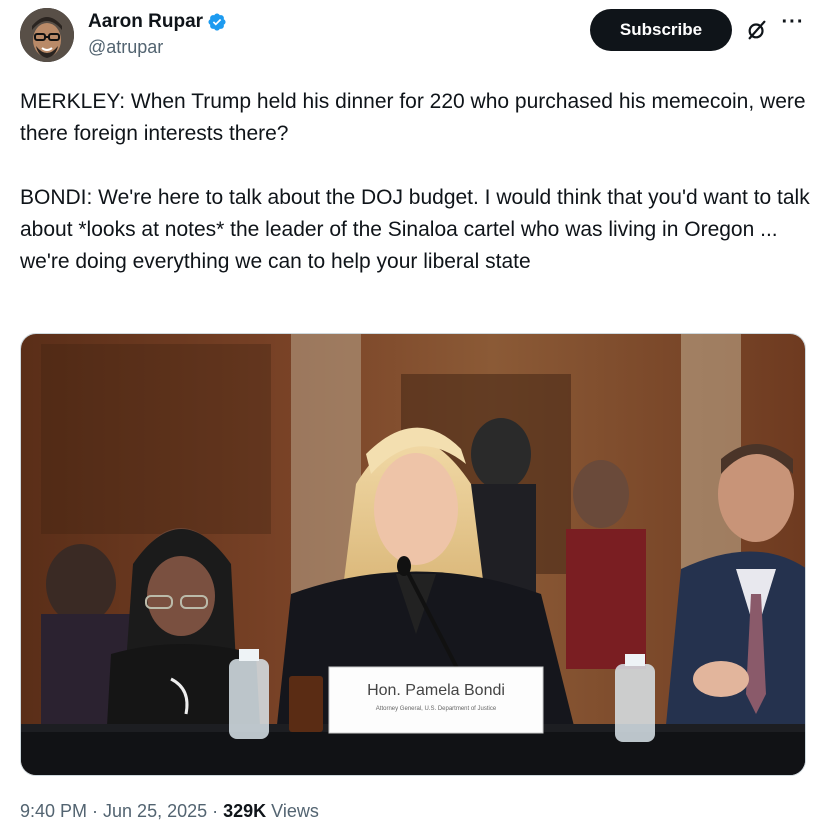 Image resolution: width=825 pixels, height=827 pixels. Describe the element at coordinates (436, 690) in the screenshot. I see `nameplate-title: Hon. Pamela Bondi` at that location.